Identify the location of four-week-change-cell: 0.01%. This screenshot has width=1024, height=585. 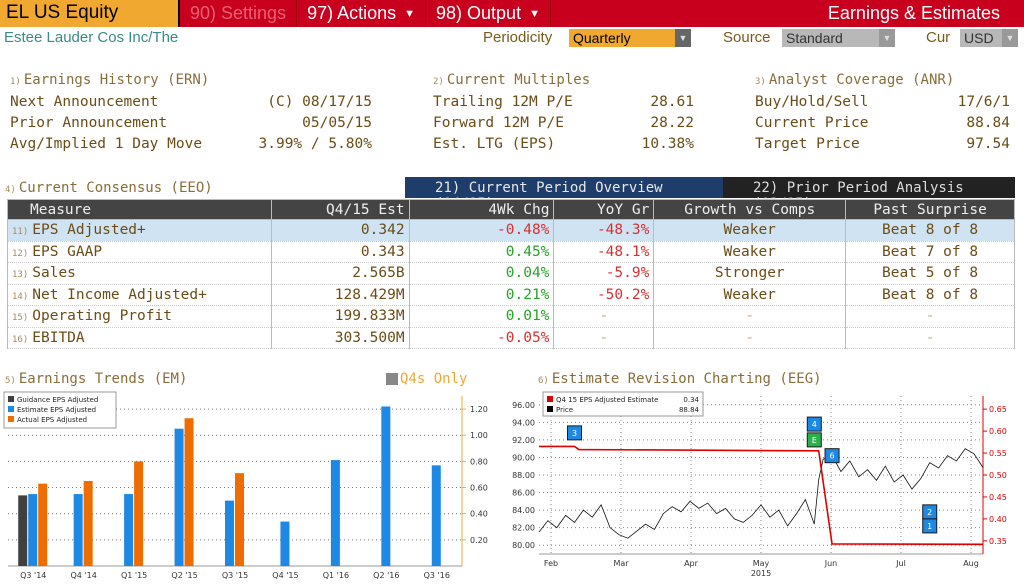
(481, 316).